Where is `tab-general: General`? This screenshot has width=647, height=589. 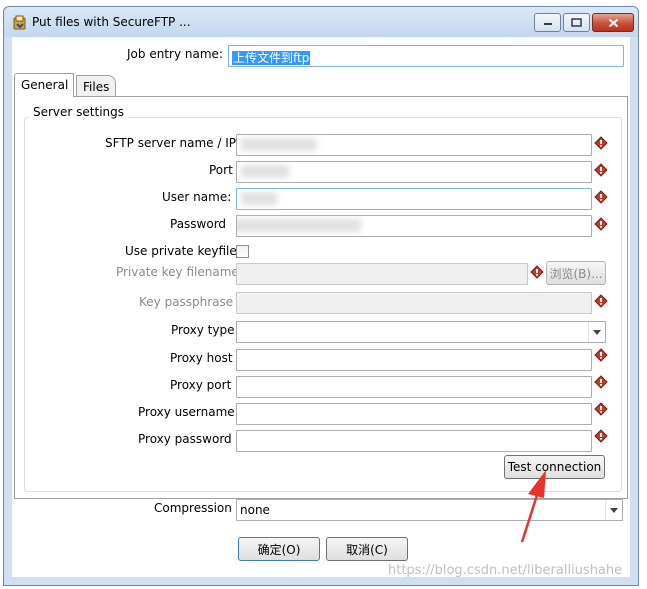 tab-general: General is located at coordinates (44, 85).